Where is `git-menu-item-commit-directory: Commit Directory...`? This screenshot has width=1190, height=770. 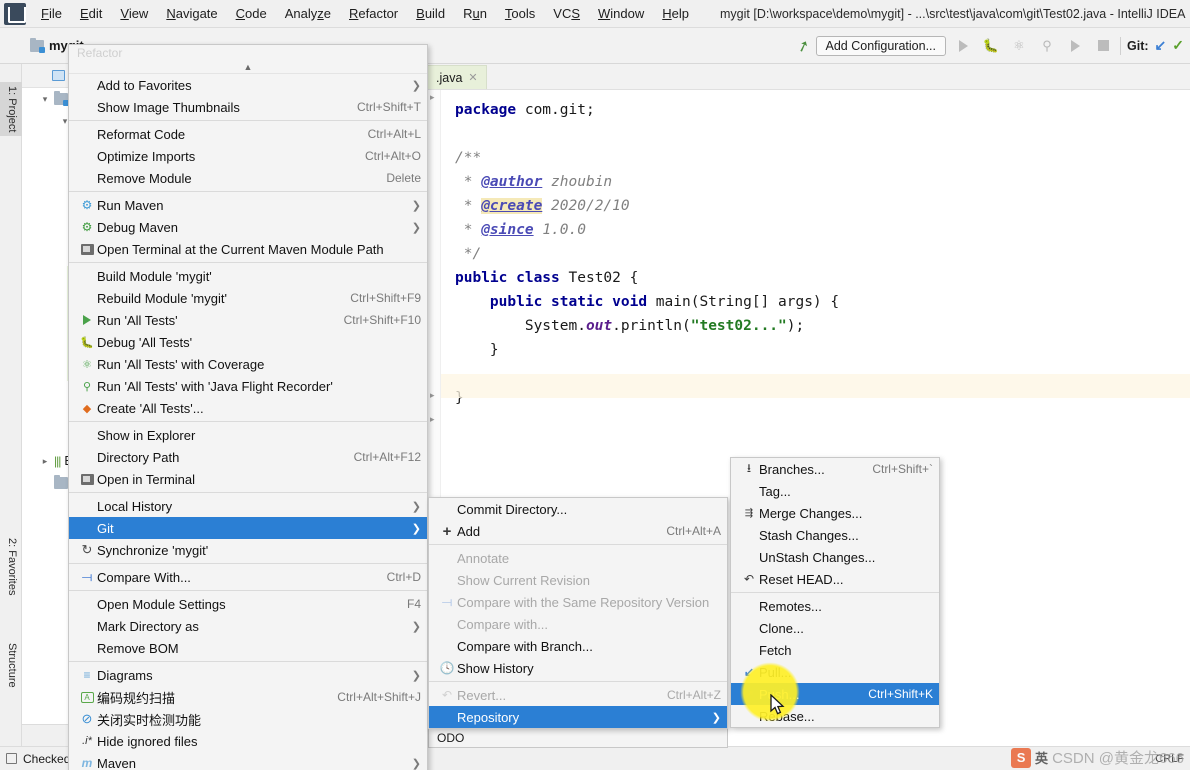
git-menu-item-commit-directory: Commit Directory... is located at coordinates (578, 509).